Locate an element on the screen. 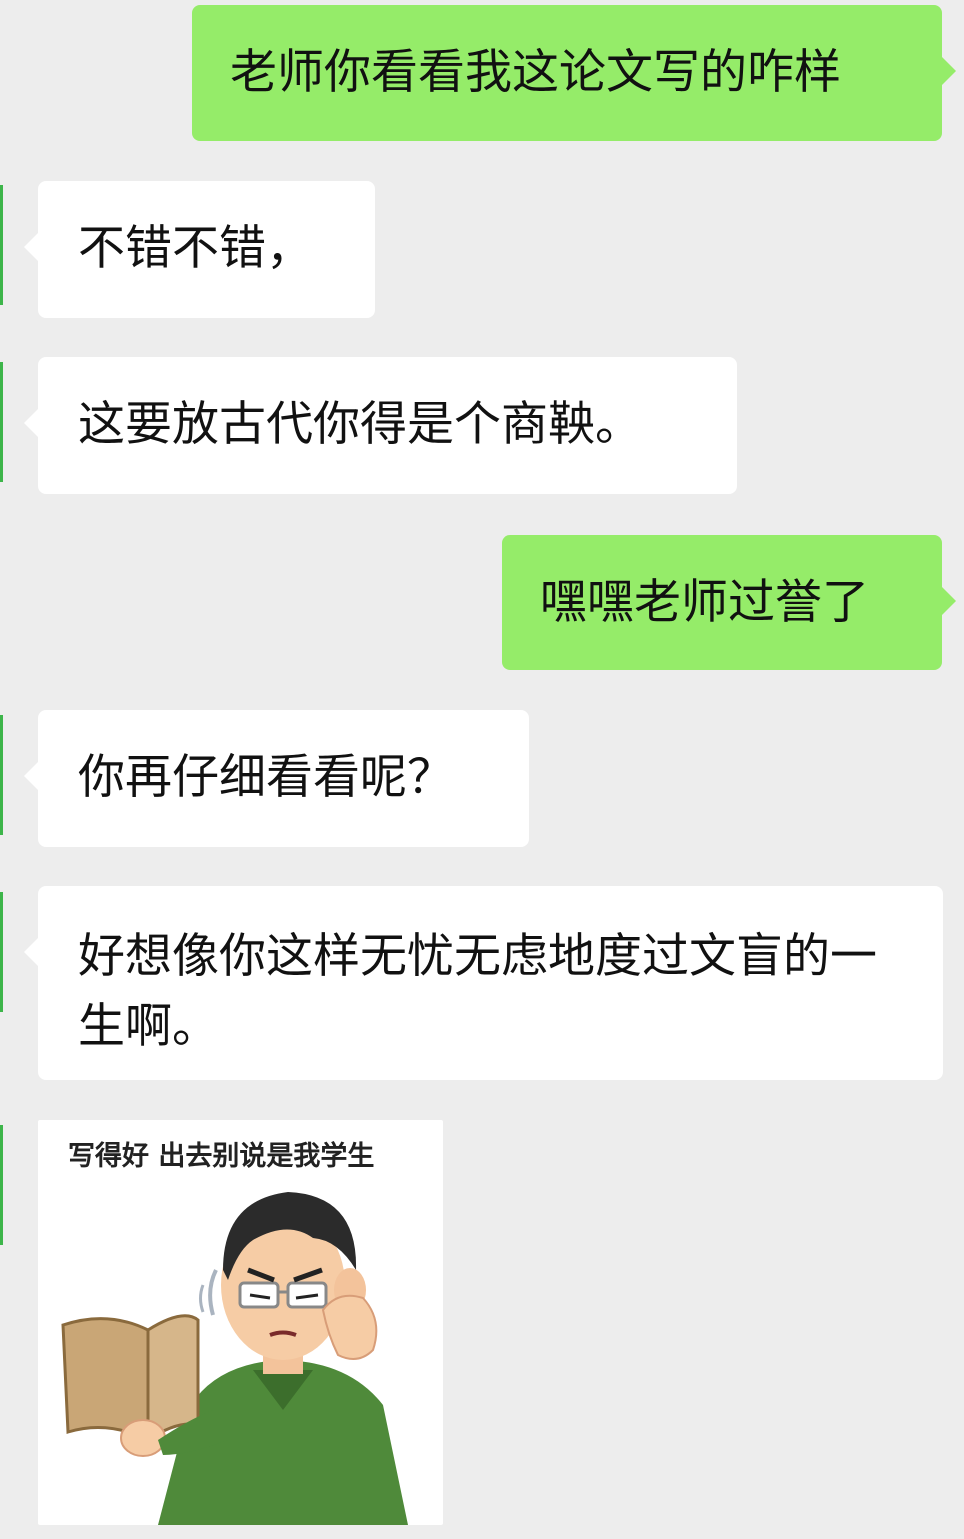  message-text: 好想像你这样无忧无虑地度过文盲的一生啊。 is located at coordinates (477, 991).